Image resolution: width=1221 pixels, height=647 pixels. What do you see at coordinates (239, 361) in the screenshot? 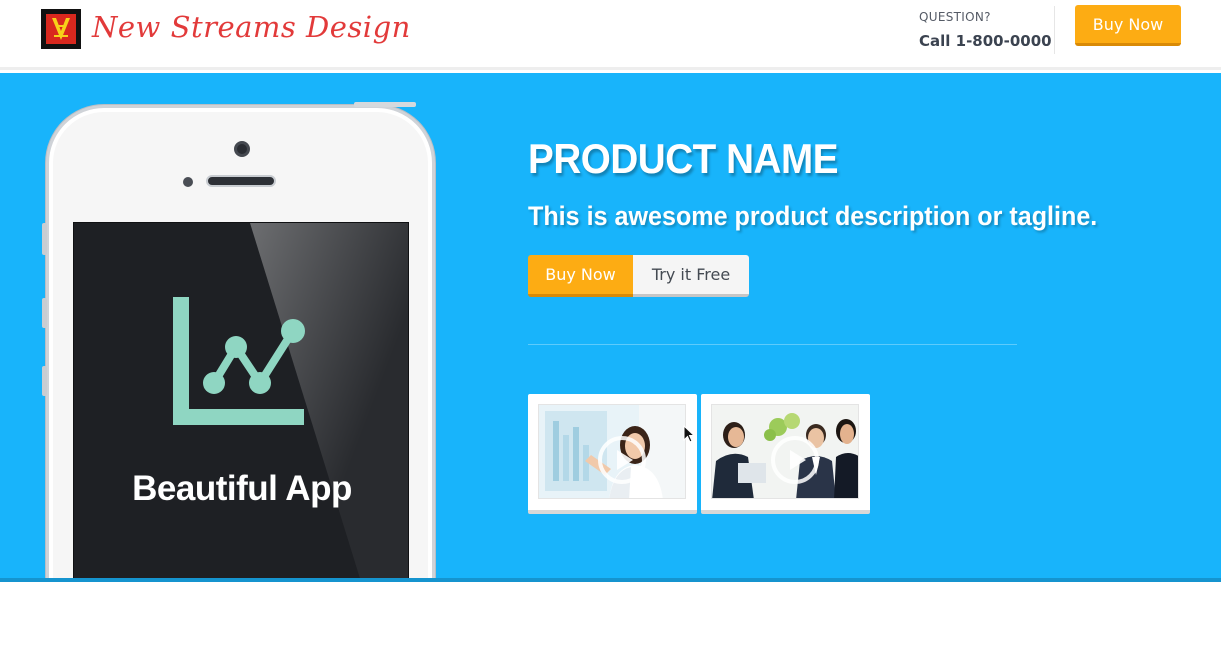
I see `chart-app-icon` at bounding box center [239, 361].